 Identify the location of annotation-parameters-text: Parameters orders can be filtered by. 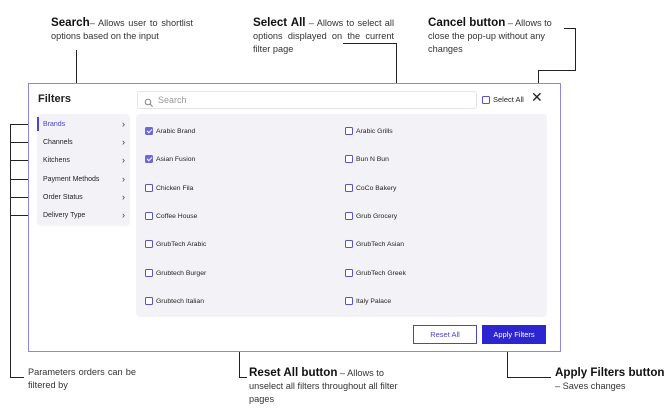
(82, 378).